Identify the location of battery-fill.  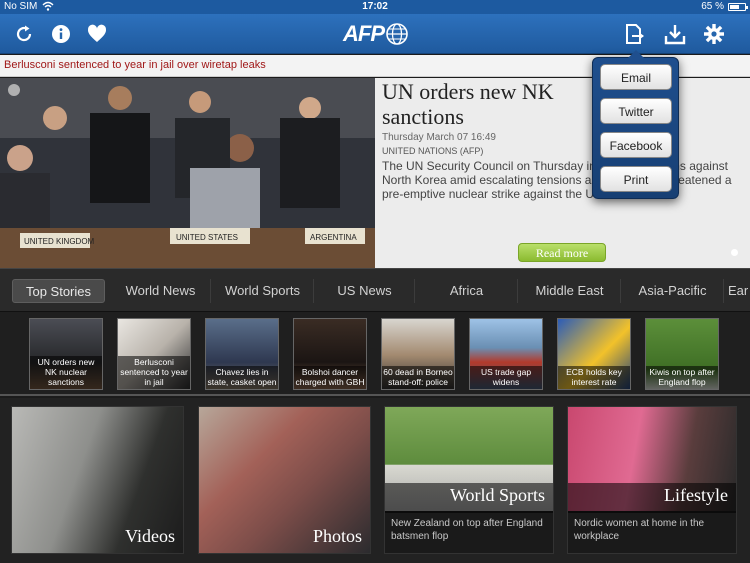
(734, 7).